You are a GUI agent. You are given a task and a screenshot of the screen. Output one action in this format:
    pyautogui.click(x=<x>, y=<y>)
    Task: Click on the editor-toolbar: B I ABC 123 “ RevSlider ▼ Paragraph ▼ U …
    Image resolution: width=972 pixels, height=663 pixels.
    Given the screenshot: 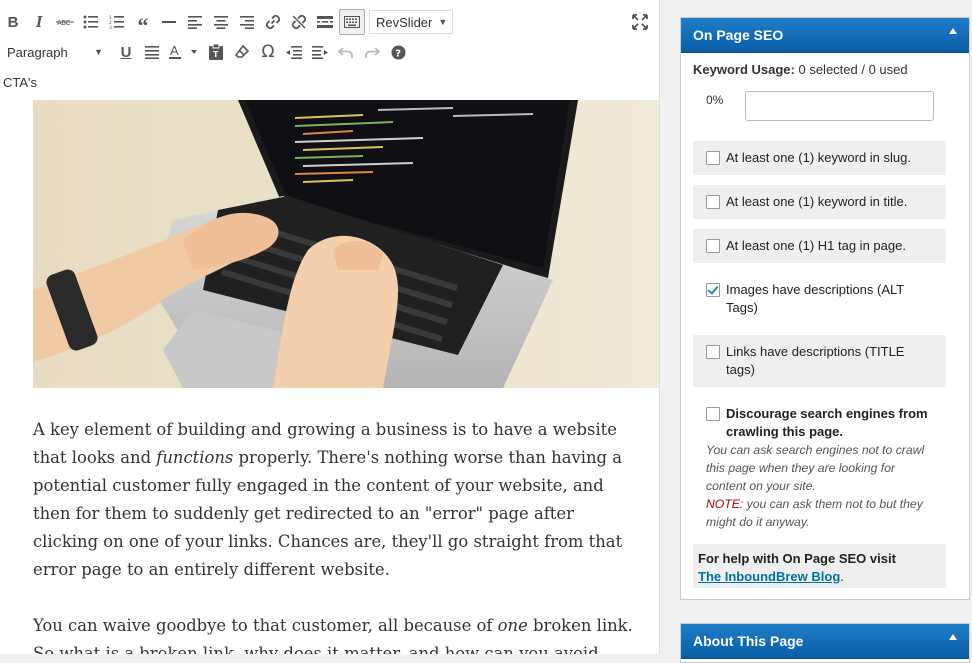 What is the action you would take?
    pyautogui.click(x=329, y=50)
    